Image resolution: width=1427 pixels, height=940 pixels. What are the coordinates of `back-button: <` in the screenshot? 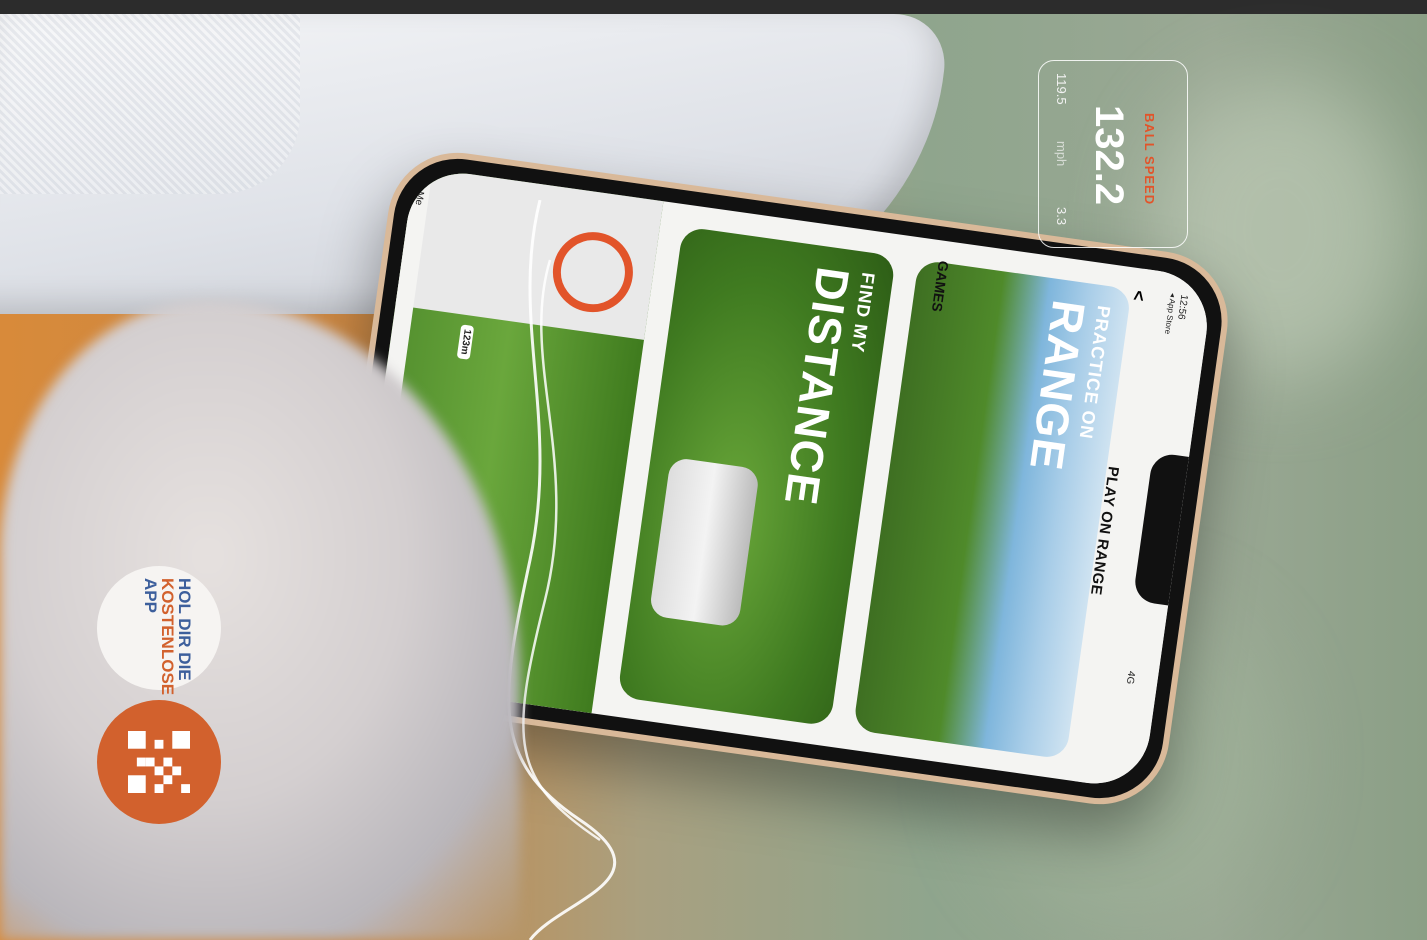 It's located at (1138, 295).